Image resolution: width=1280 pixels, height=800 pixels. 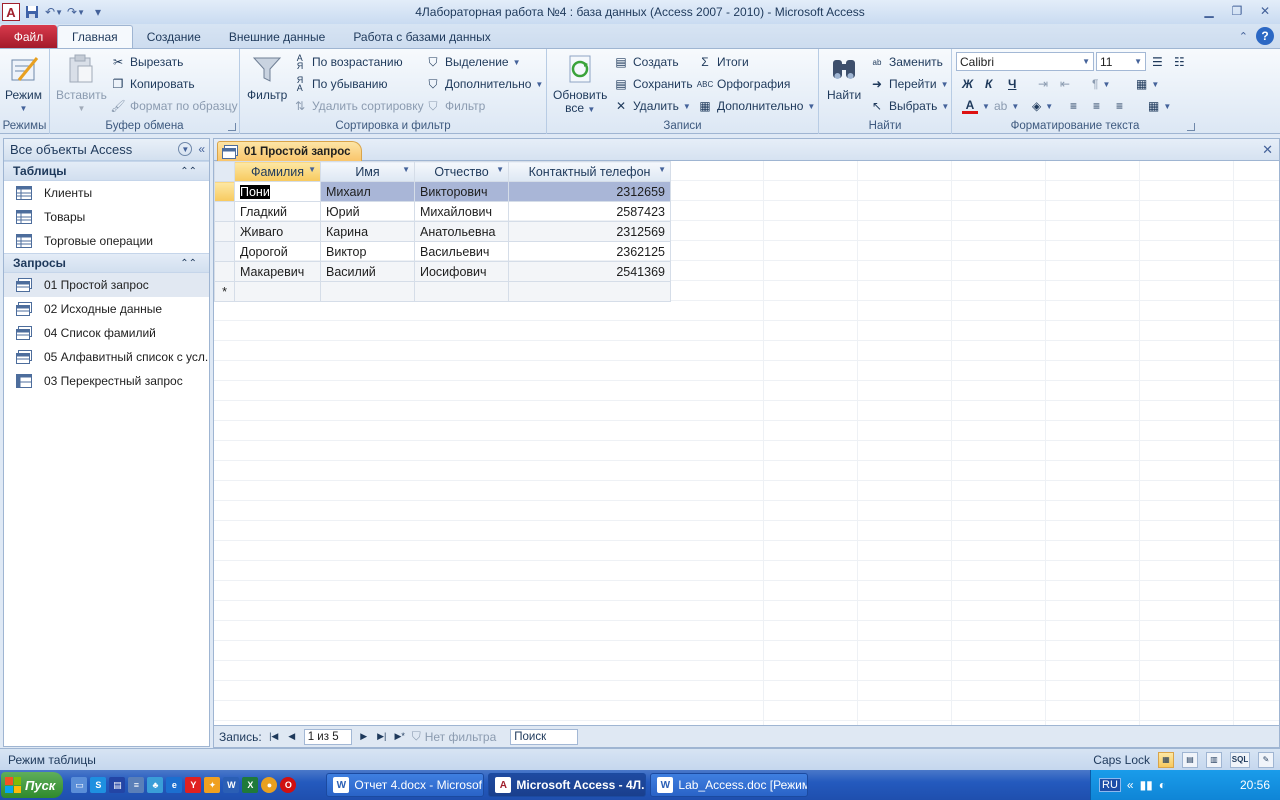 What do you see at coordinates (722, 62) in the screenshot?
I see `totals-button: Σ Итоги` at bounding box center [722, 62].